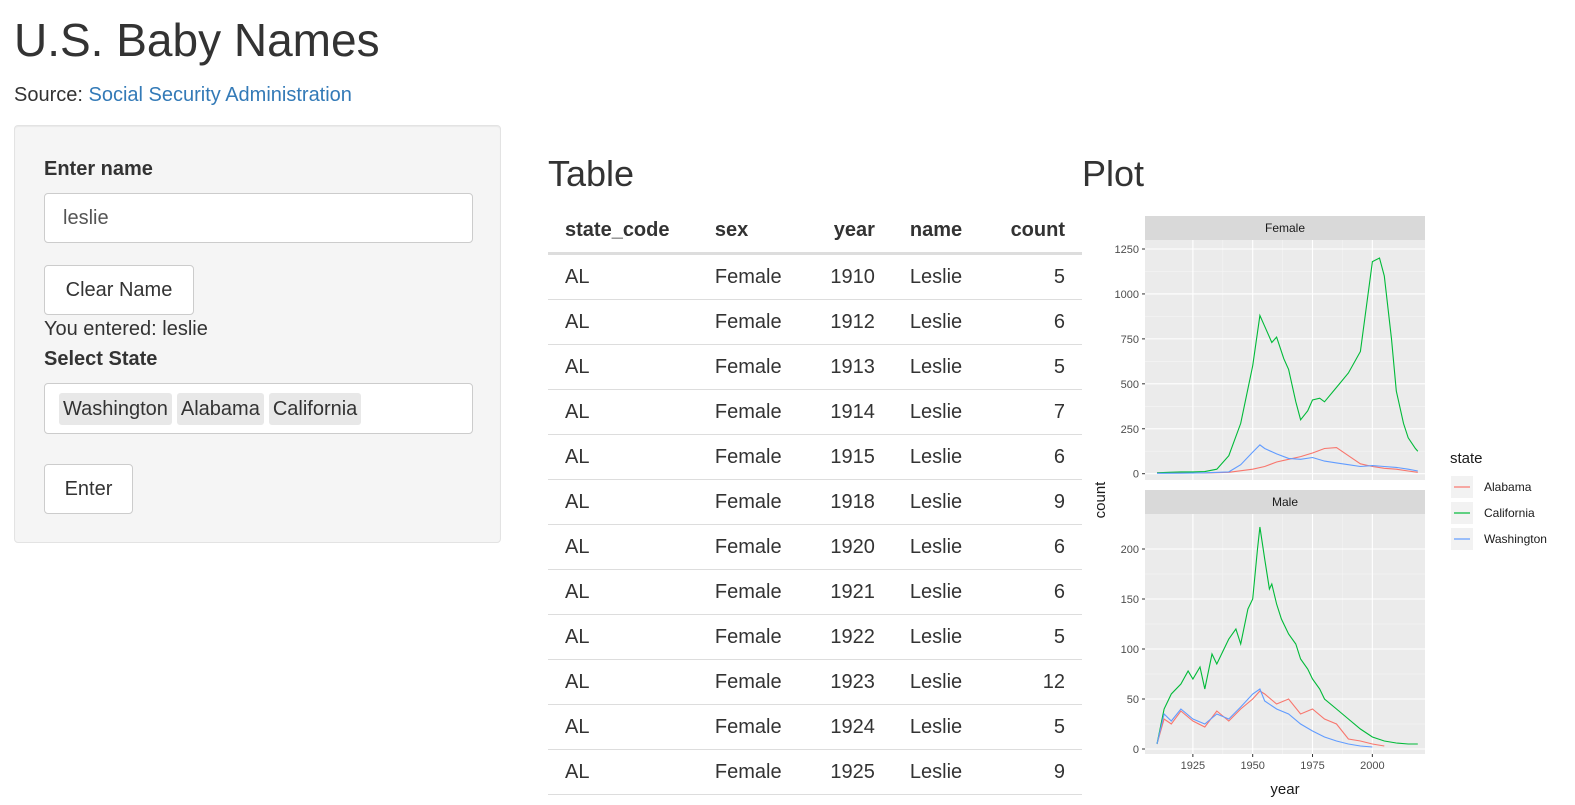 The height and width of the screenshot is (805, 1575). I want to click on table-cell-year: 1915, so click(849, 457).